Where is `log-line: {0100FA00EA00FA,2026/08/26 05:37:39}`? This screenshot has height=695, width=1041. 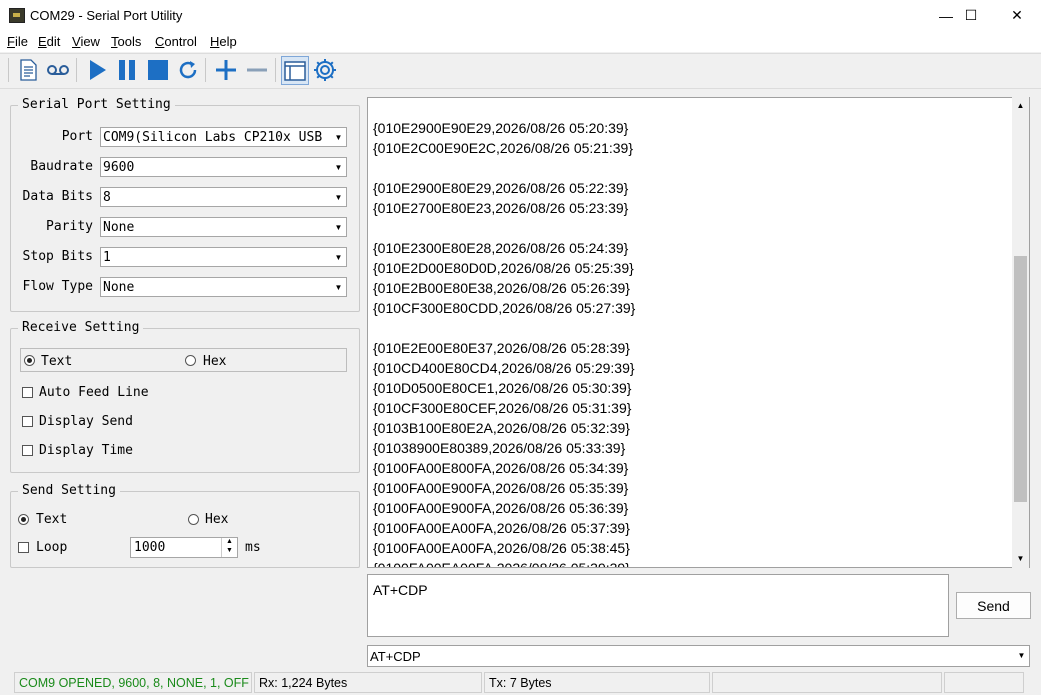 log-line: {0100FA00EA00FA,2026/08/26 05:37:39} is located at coordinates (501, 528).